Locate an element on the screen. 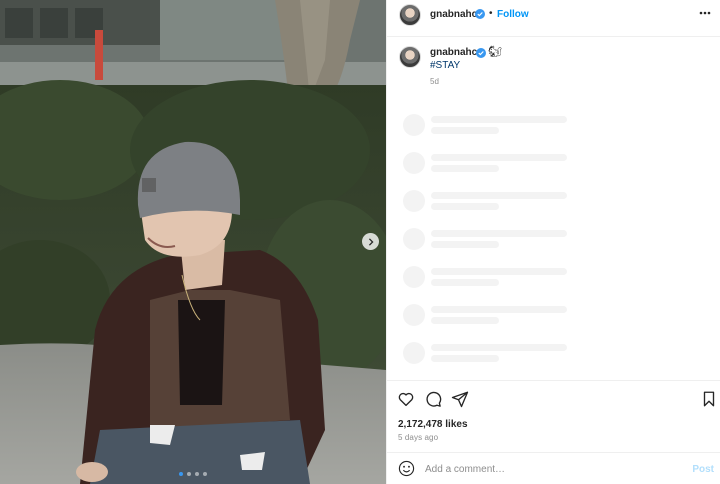  caption-timestamp: 5d is located at coordinates (434, 81).